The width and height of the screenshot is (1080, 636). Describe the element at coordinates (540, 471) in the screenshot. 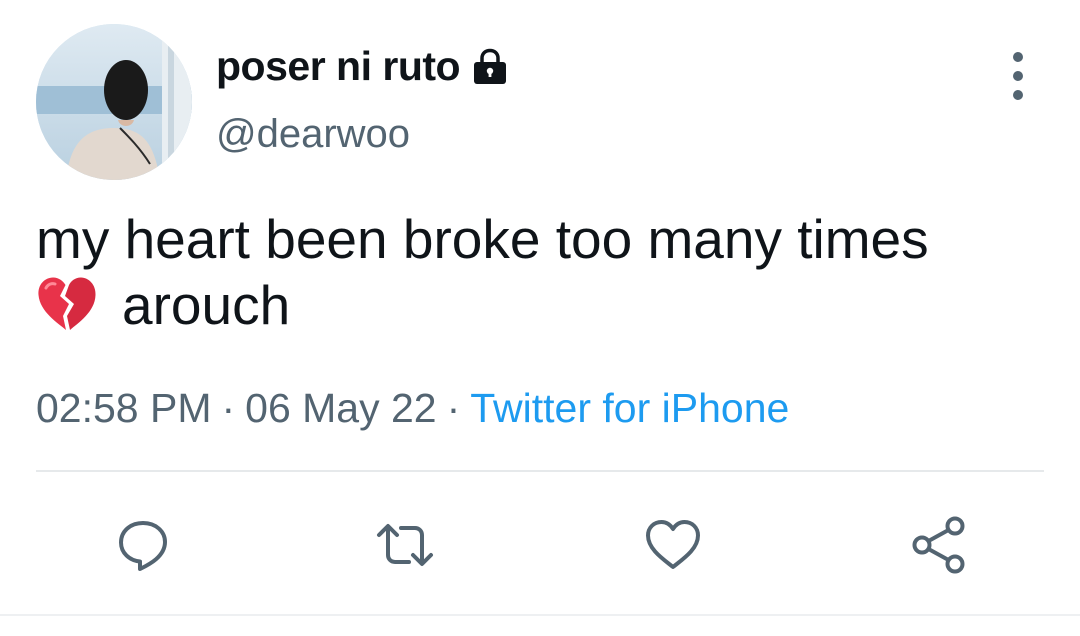

I see `divider` at that location.